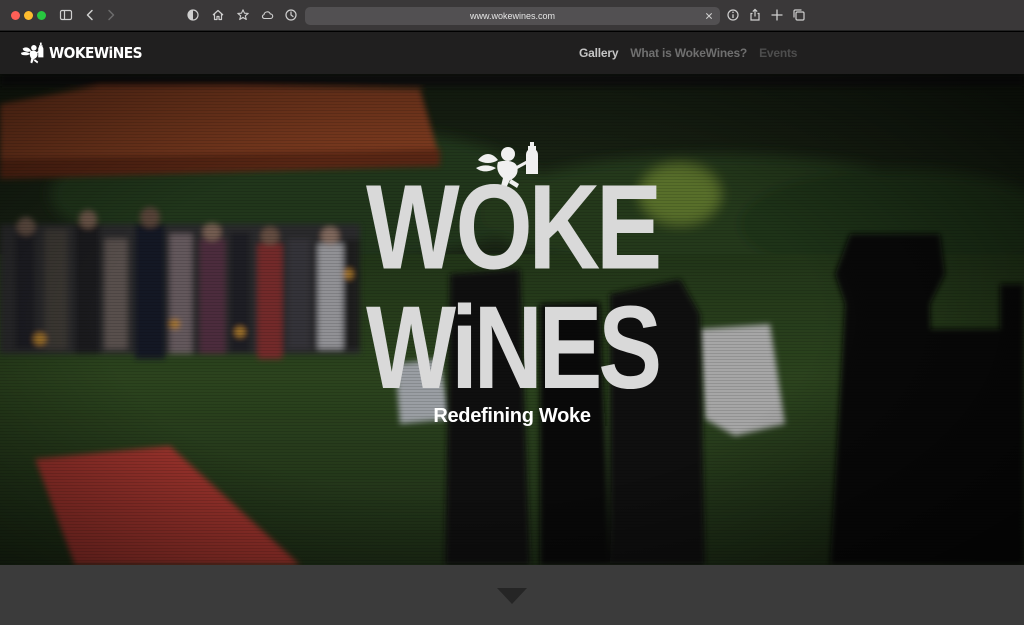 The width and height of the screenshot is (1024, 625). Describe the element at coordinates (66, 15) in the screenshot. I see `sidebar-icon` at that location.